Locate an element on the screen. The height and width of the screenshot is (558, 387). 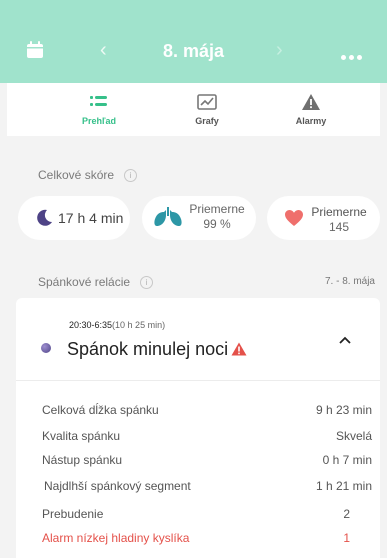
current-date: 8. mája is located at coordinates (193, 51).